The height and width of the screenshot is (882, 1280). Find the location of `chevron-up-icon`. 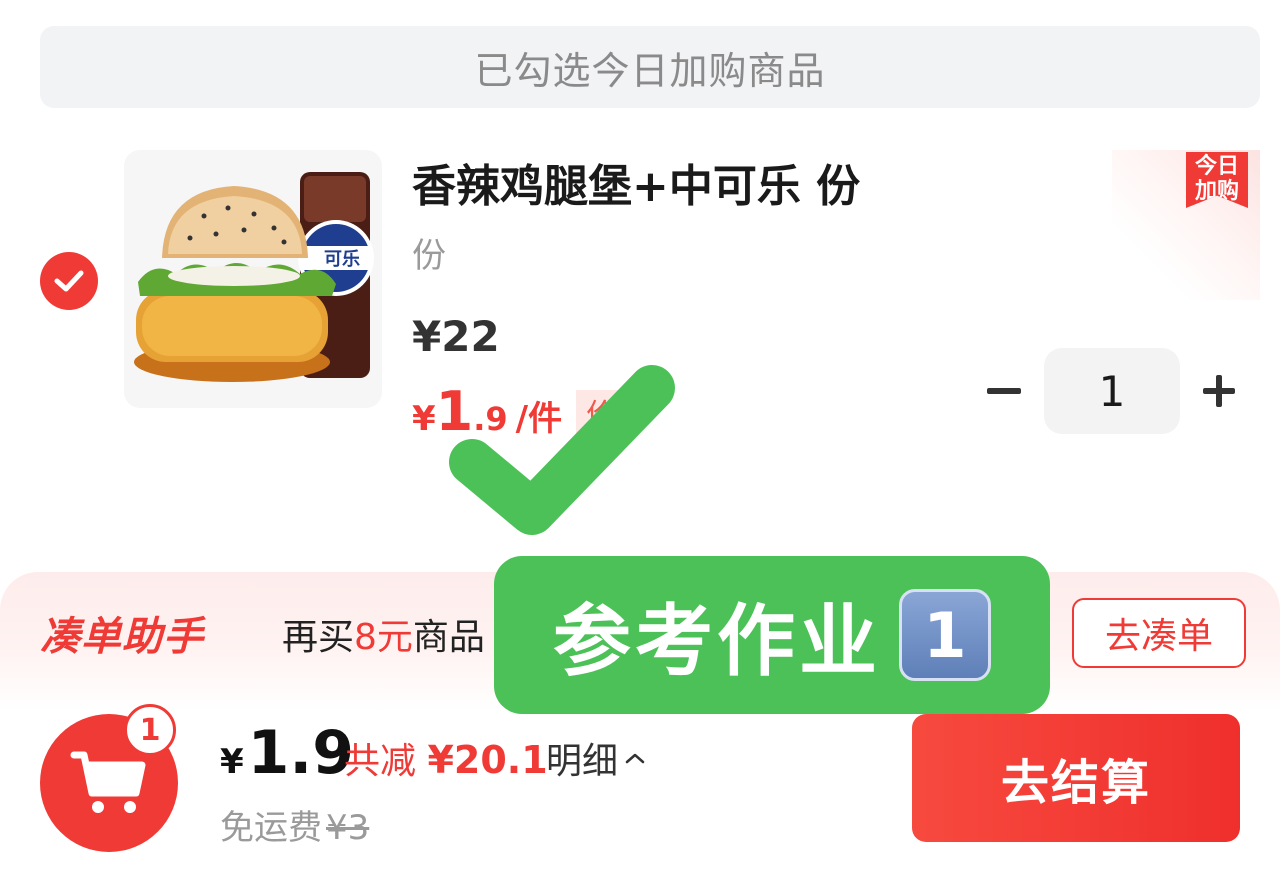

chevron-up-icon is located at coordinates (635, 758).